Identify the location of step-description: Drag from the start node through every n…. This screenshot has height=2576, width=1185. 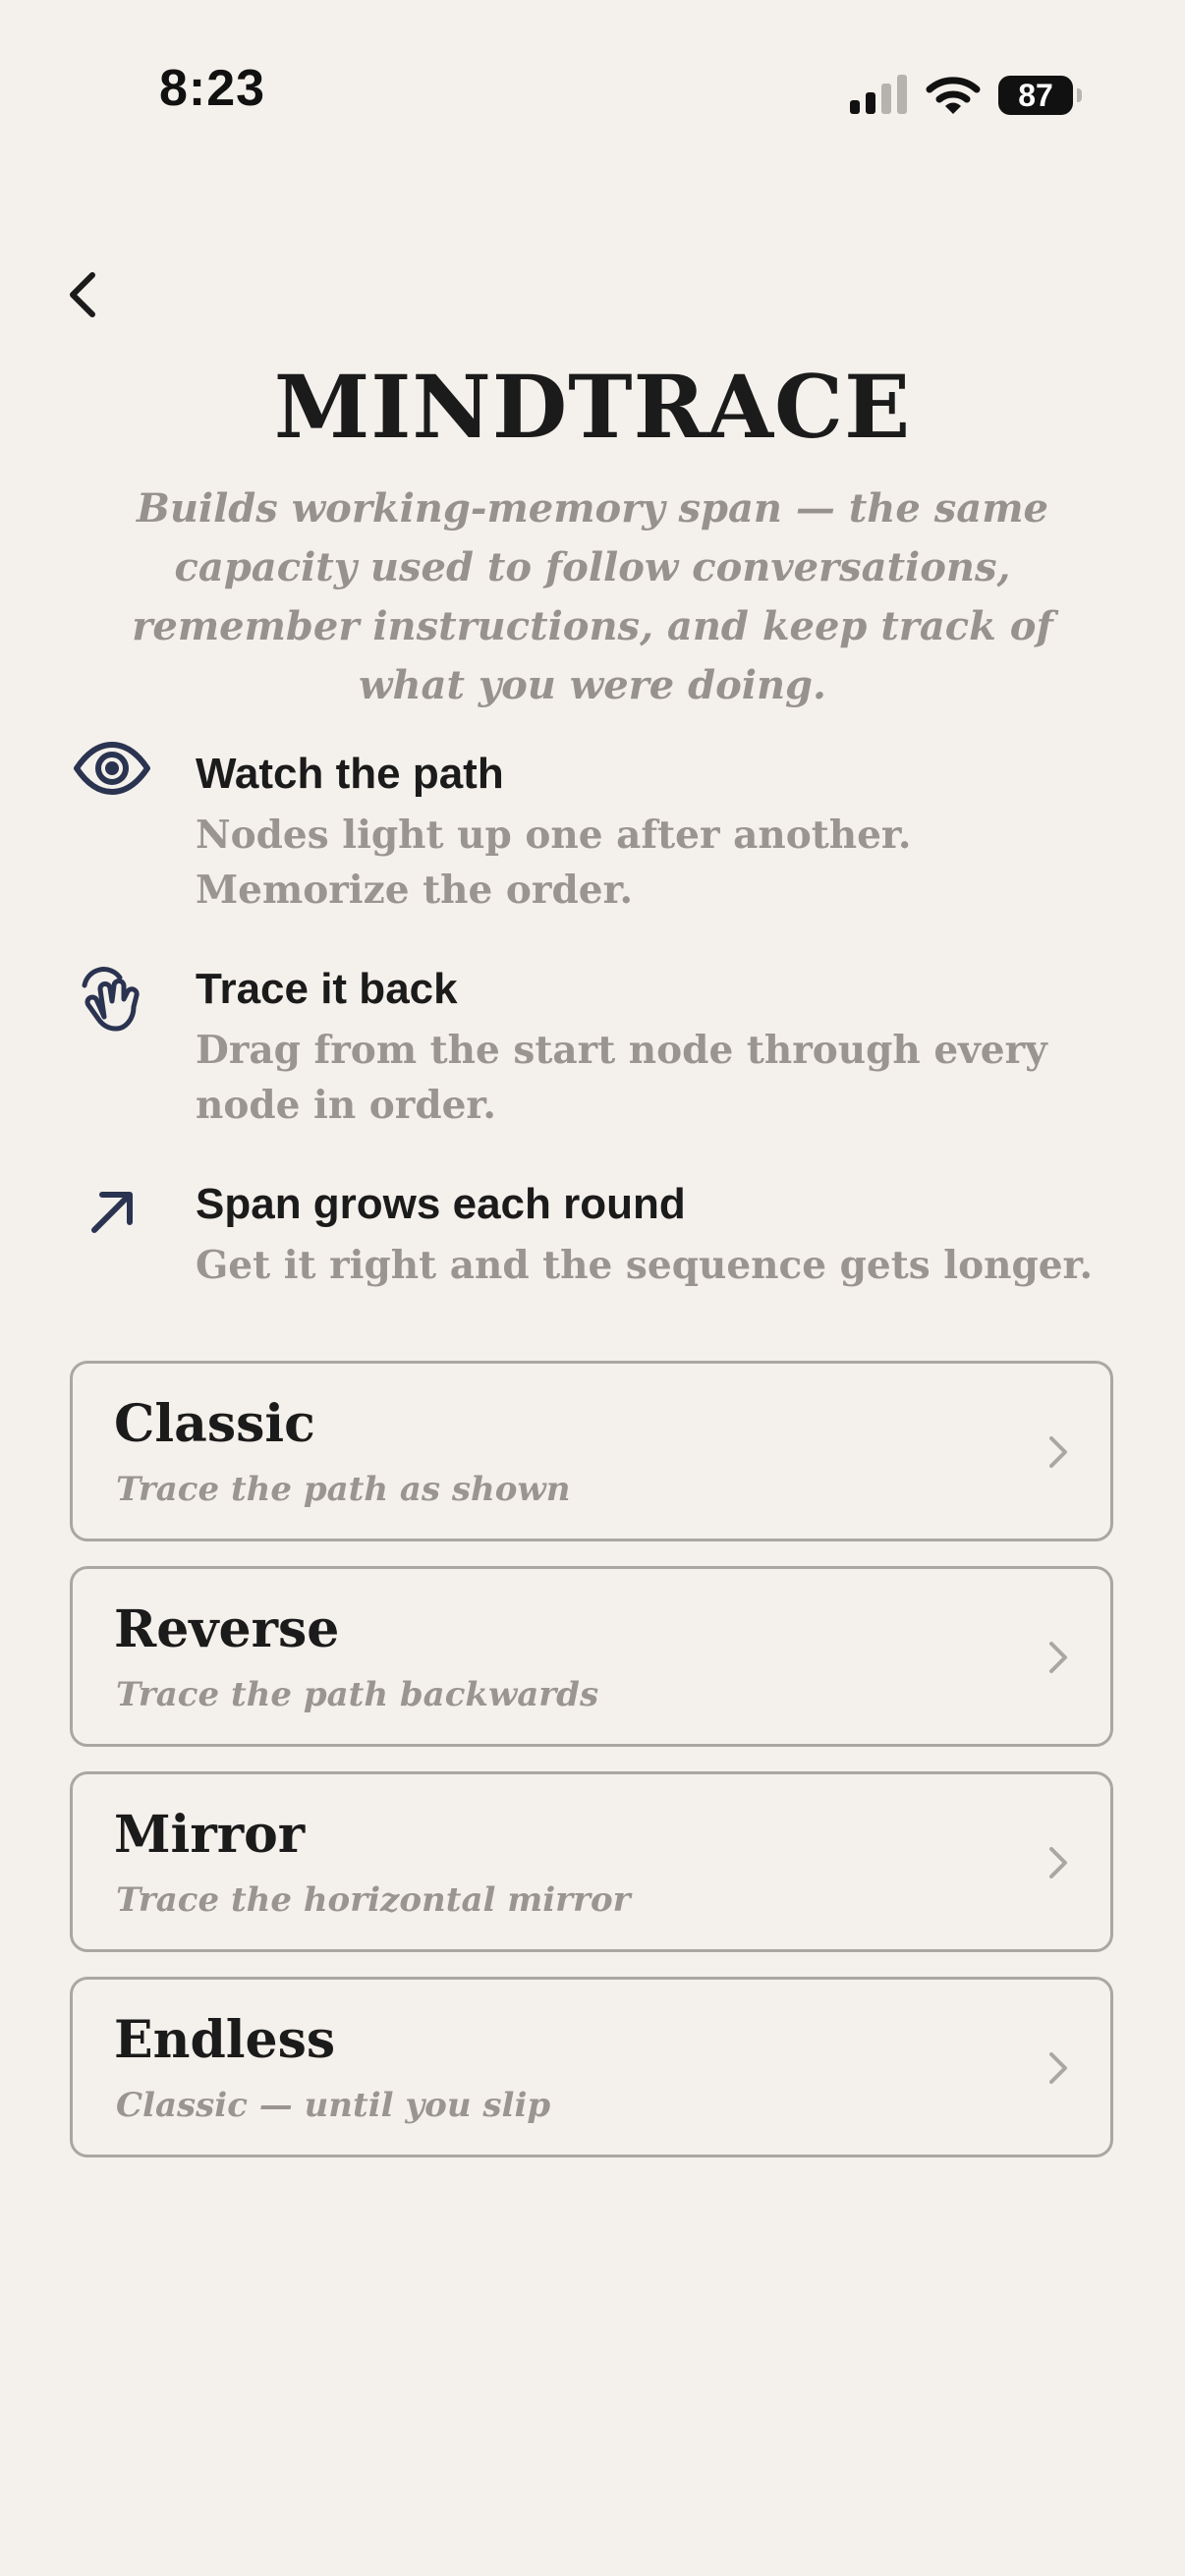
(622, 1078).